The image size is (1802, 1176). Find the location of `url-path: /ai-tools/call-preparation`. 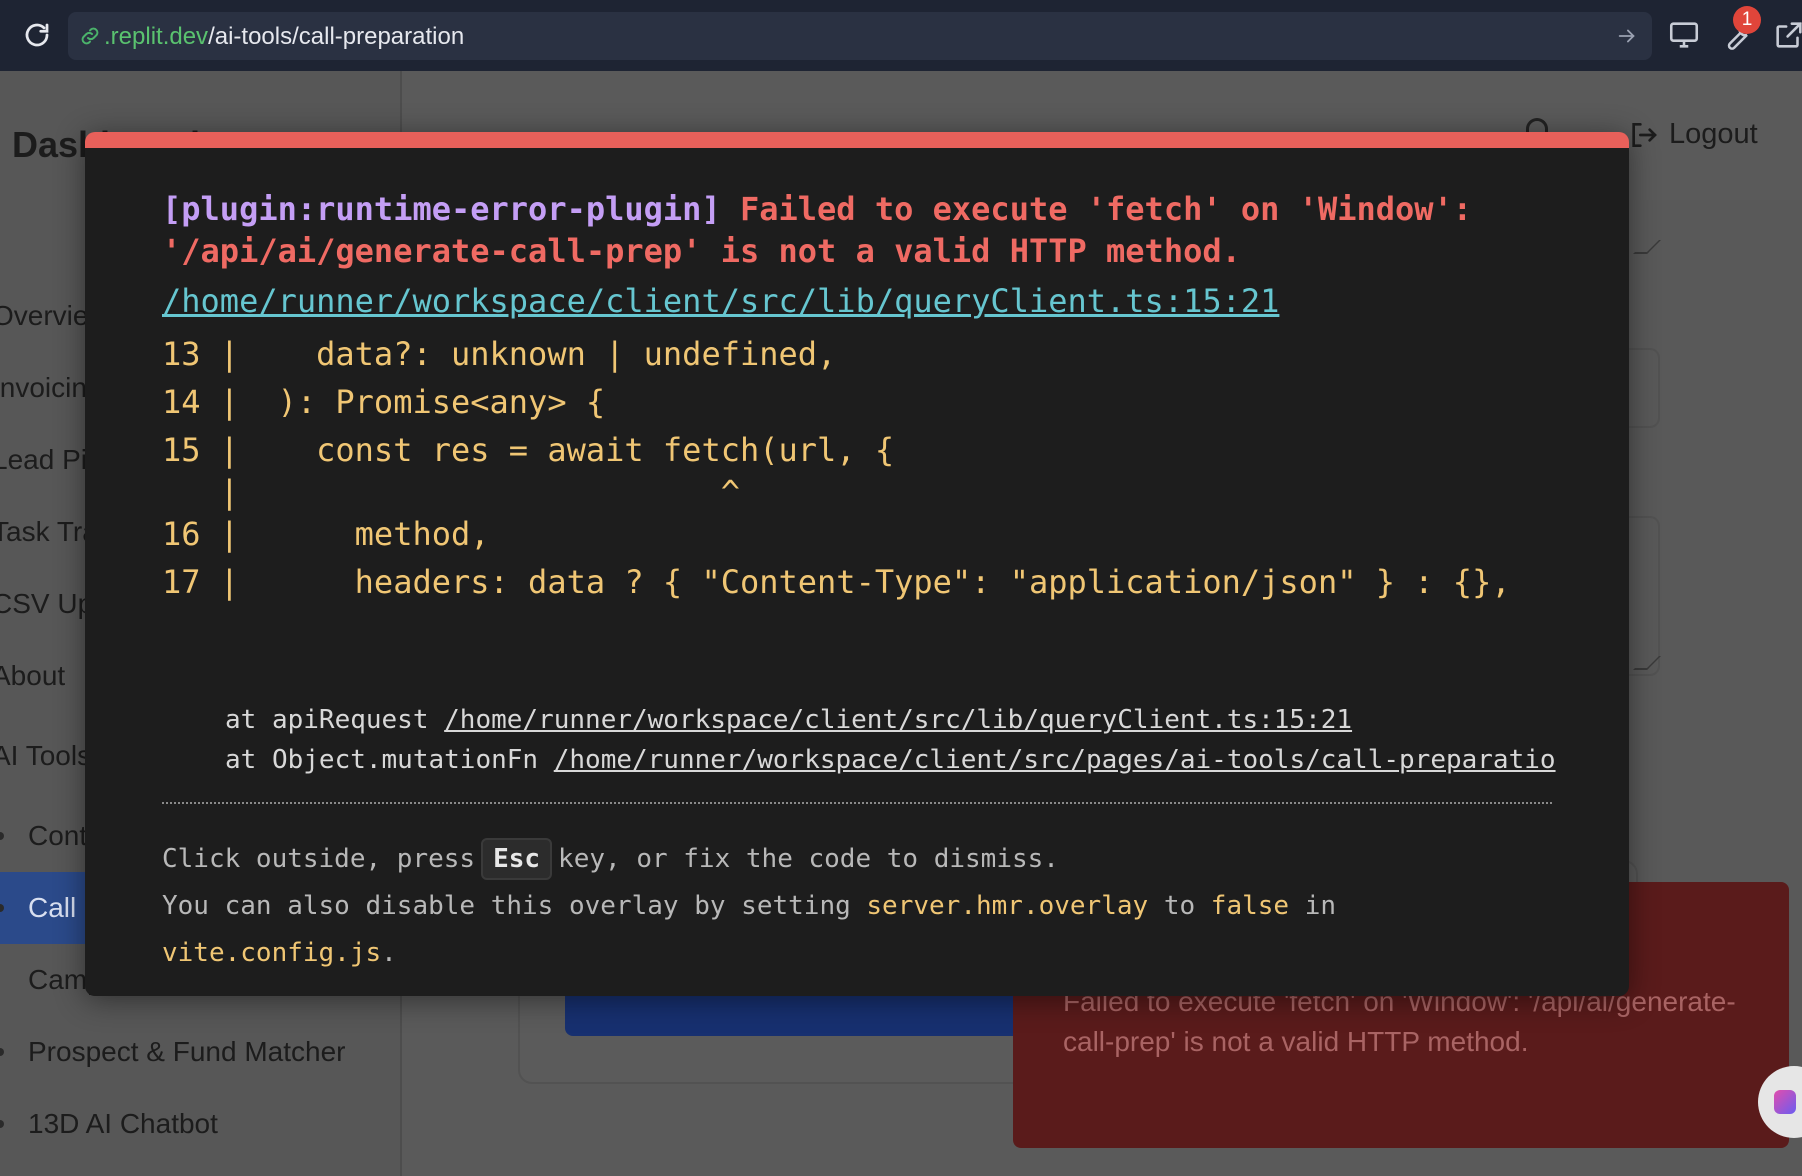

url-path: /ai-tools/call-preparation is located at coordinates (336, 36).